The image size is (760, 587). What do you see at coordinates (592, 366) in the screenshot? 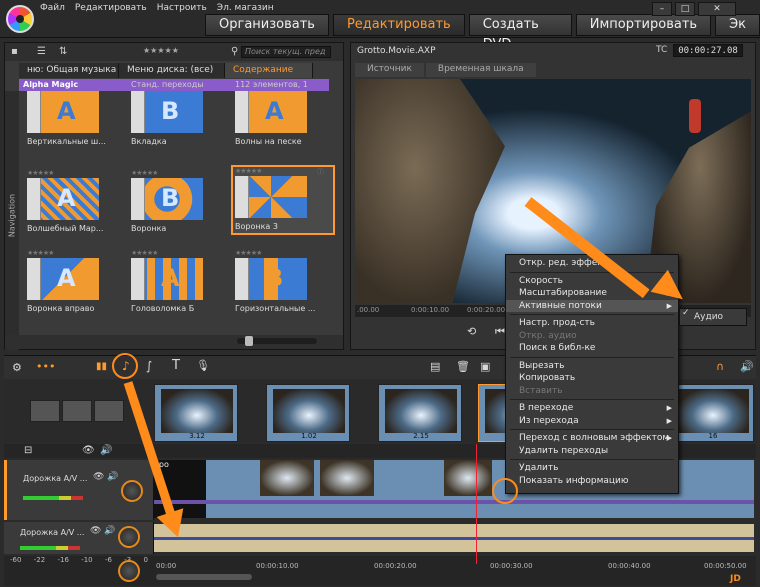
I see `menu-item-cut: Вырезать` at bounding box center [592, 366].